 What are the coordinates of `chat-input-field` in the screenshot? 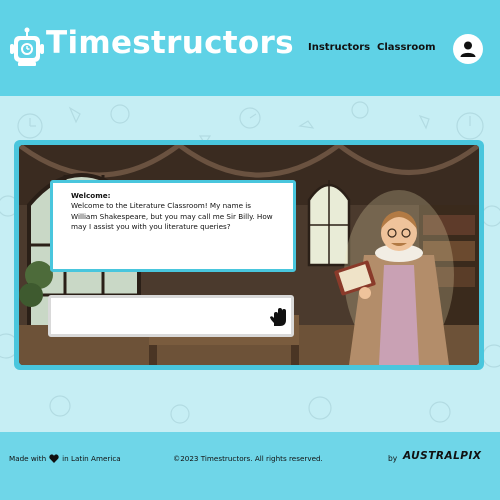 It's located at (171, 316).